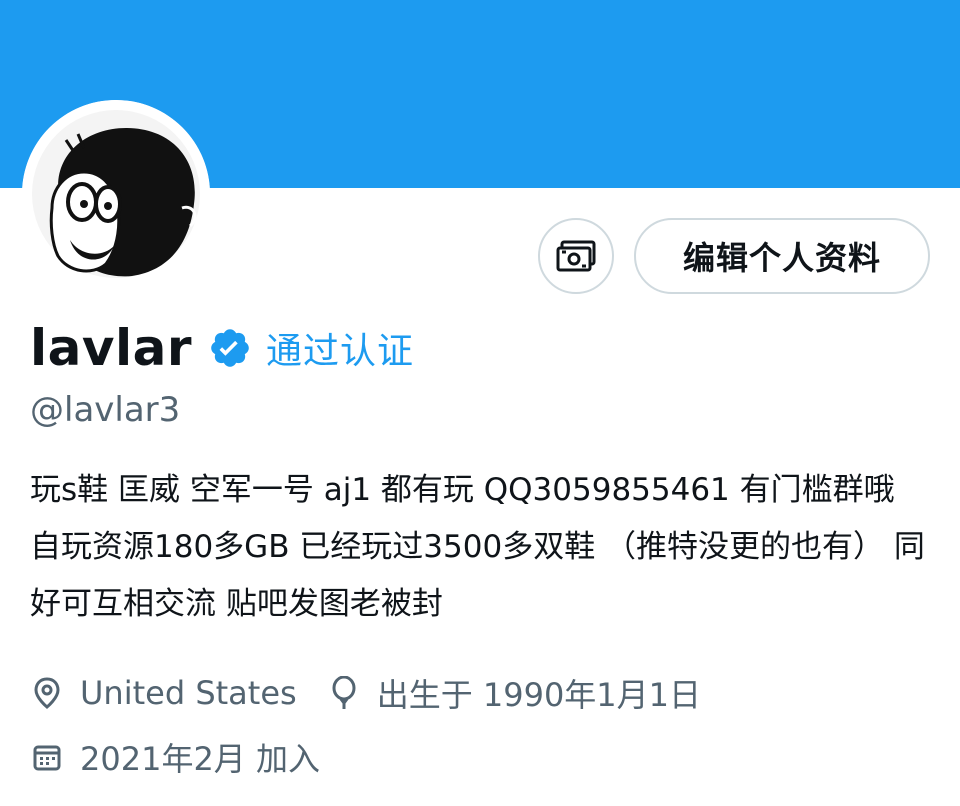 Image resolution: width=960 pixels, height=806 pixels. Describe the element at coordinates (188, 693) in the screenshot. I see `location-text: United States` at that location.